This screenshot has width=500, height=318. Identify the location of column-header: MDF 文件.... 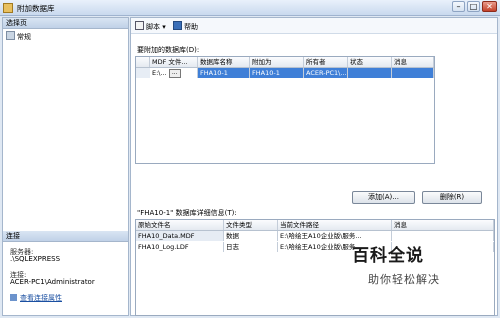
(174, 62).